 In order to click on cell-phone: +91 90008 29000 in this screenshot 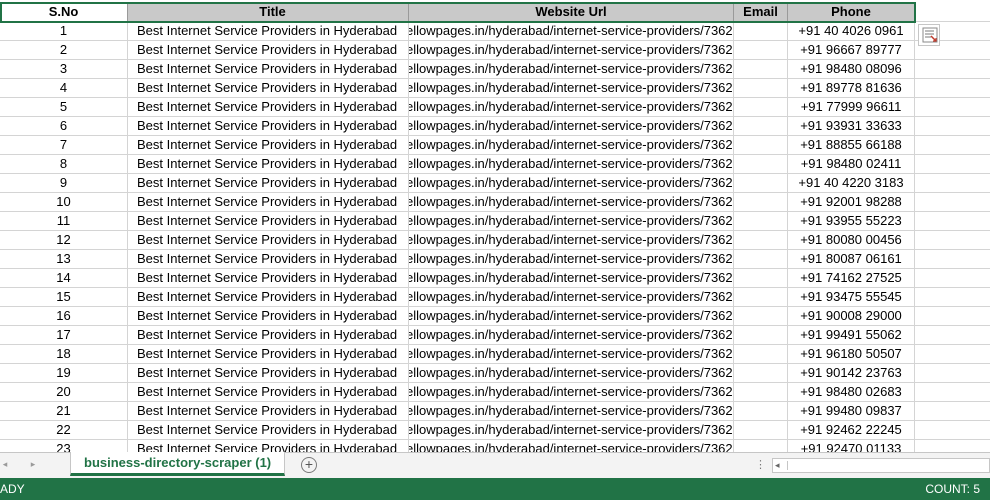, I will do `click(851, 316)`.